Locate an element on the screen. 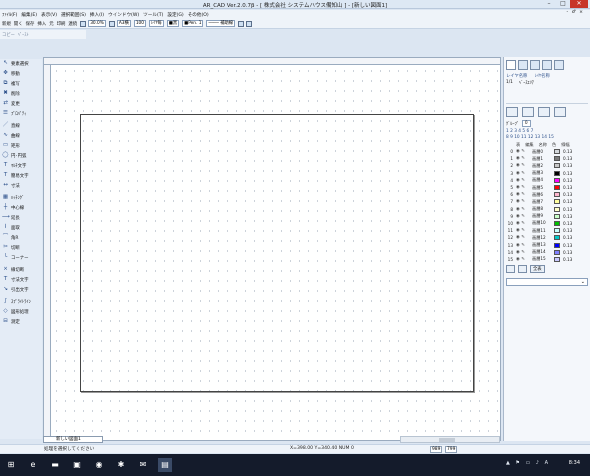  paper-icon is located at coordinates (111, 23).